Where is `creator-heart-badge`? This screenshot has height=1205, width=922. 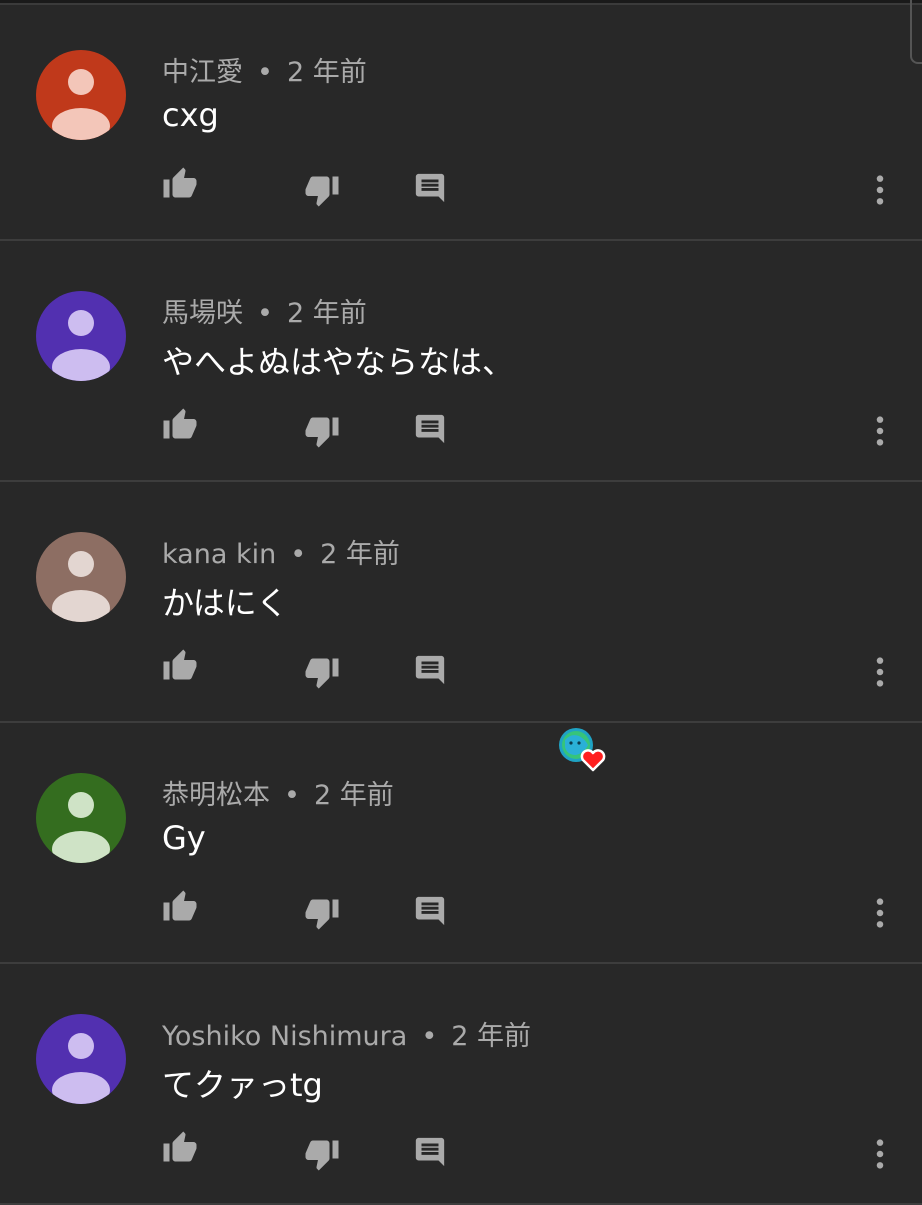
creator-heart-badge is located at coordinates (583, 750).